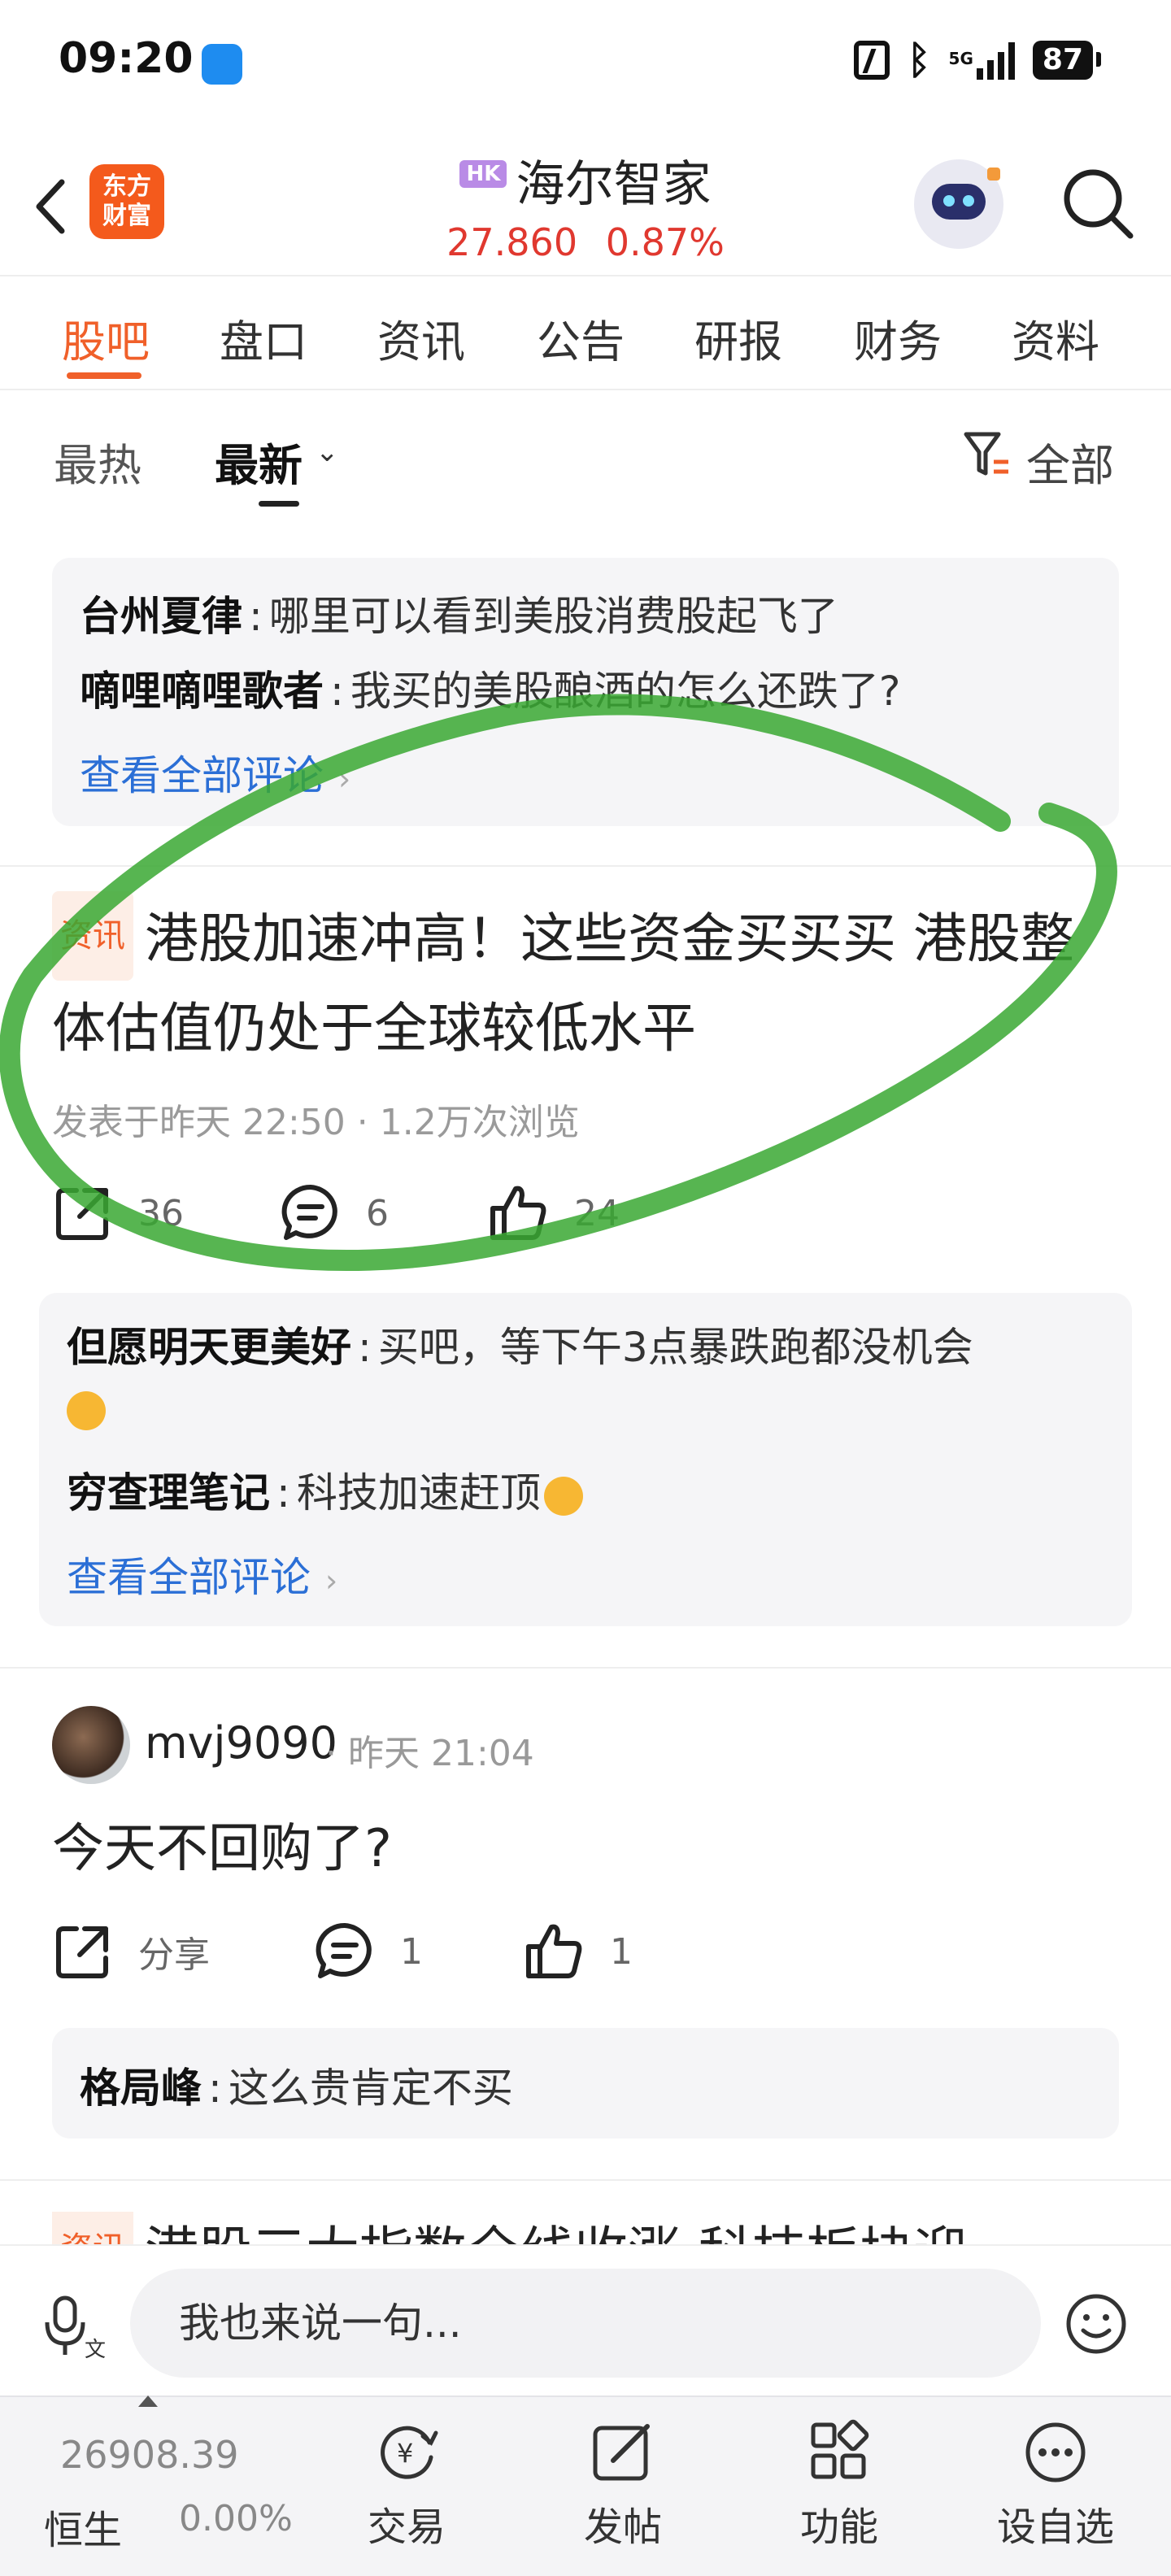 Image resolution: width=1171 pixels, height=2576 pixels. I want to click on comment-line: 但愿明天更美好: 买吧，等下午3点暴跌跑都没机会, so click(588, 1378).